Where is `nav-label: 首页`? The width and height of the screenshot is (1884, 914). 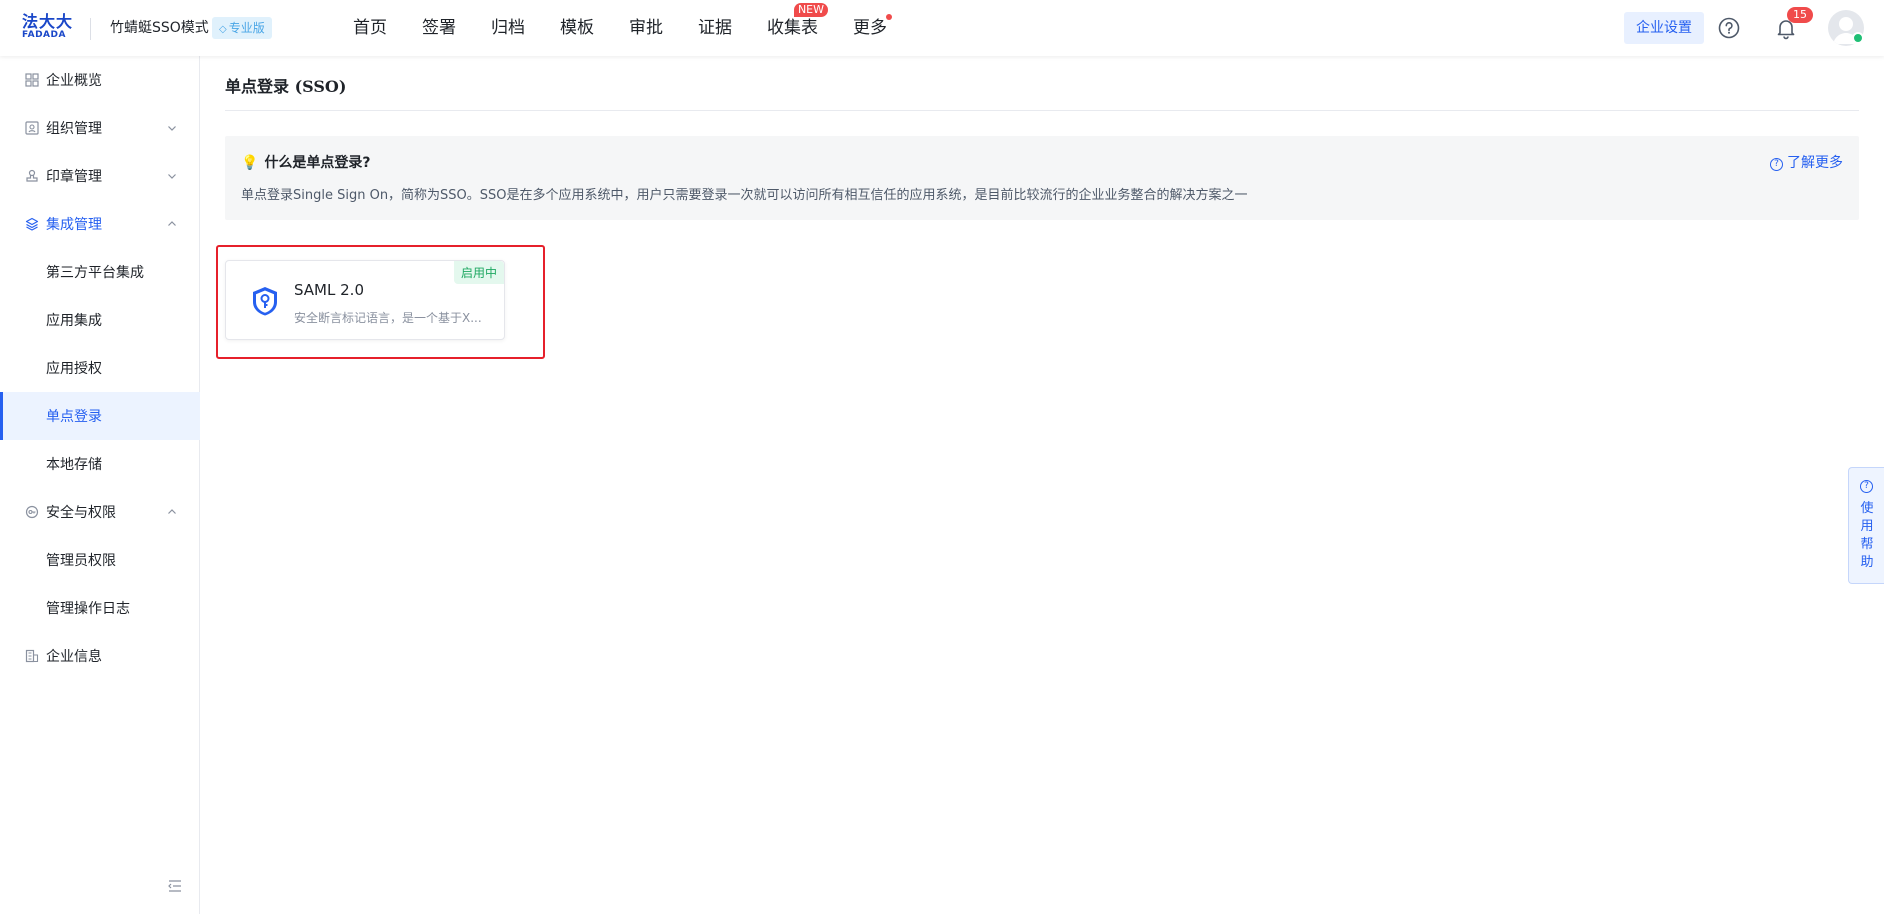
nav-label: 首页 is located at coordinates (370, 28).